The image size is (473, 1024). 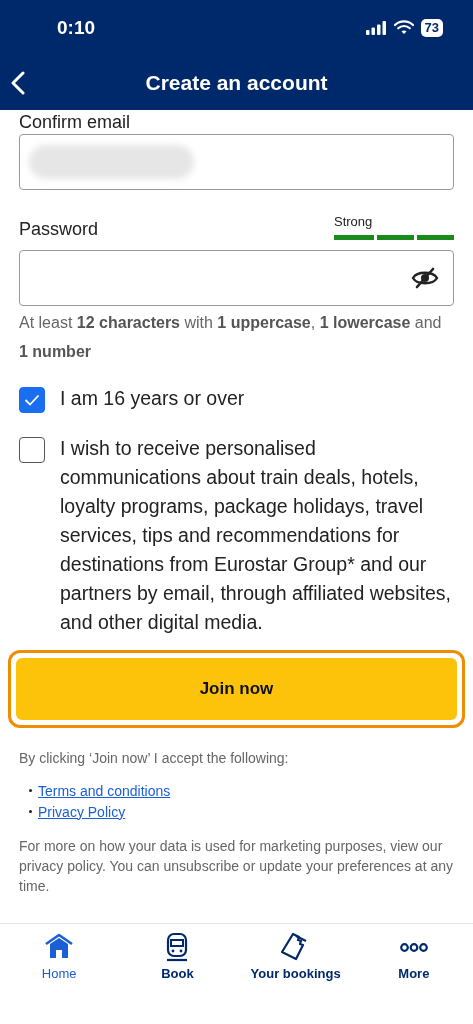 What do you see at coordinates (295, 978) in the screenshot?
I see `tab-item: Your bookings` at bounding box center [295, 978].